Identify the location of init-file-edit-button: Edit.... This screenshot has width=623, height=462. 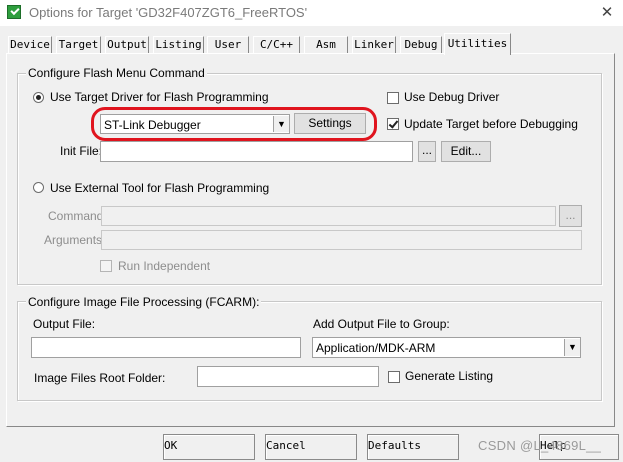
(466, 151).